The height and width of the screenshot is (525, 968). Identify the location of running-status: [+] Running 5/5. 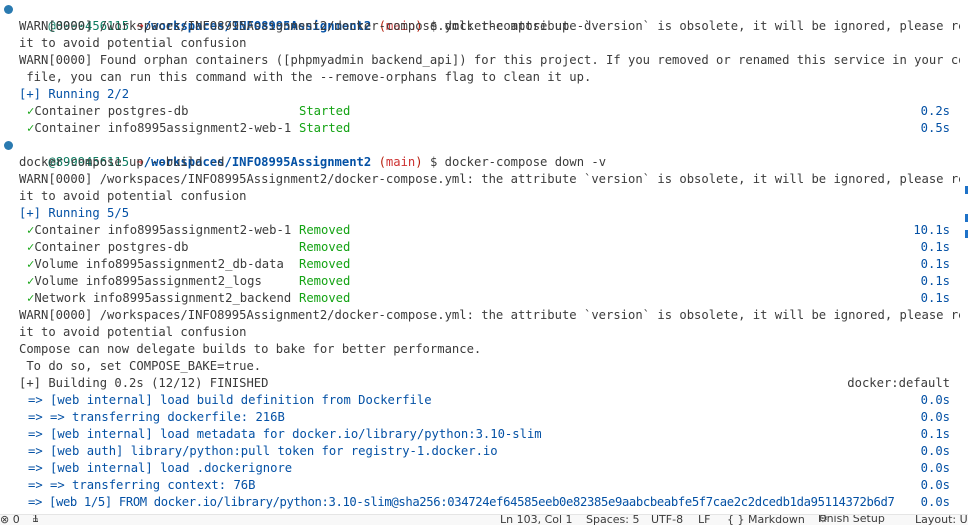
(74, 213).